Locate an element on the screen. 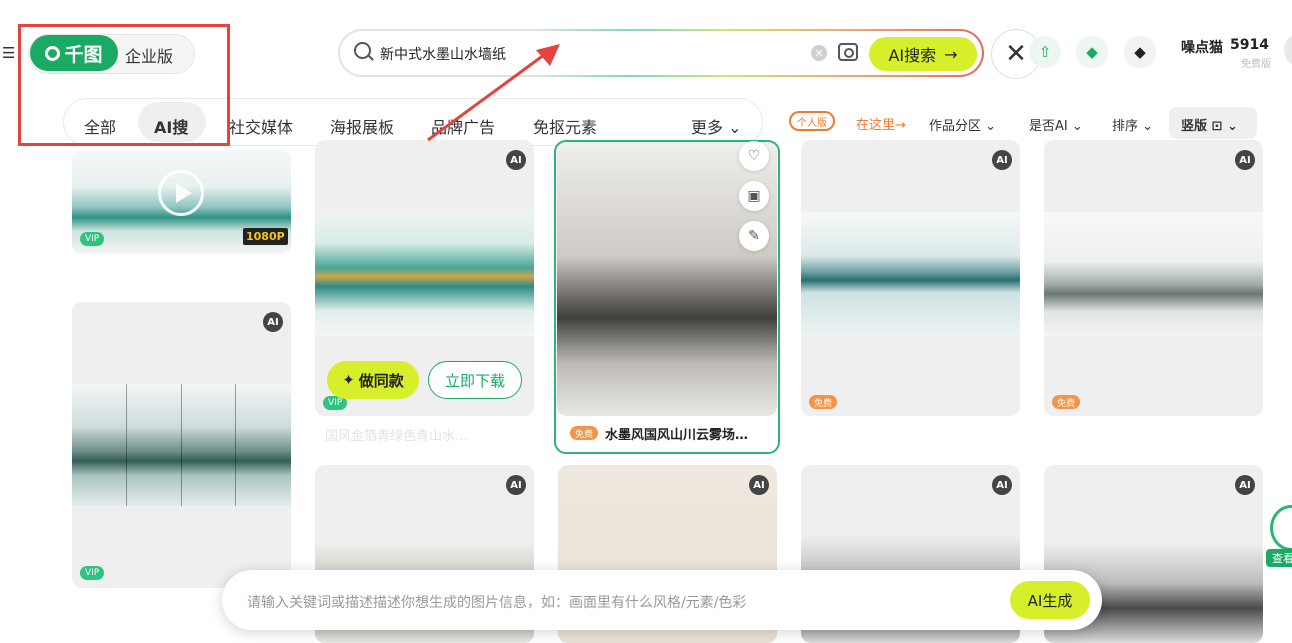  filter-sort-dropdown: 排序 ⌄ is located at coordinates (1132, 124).